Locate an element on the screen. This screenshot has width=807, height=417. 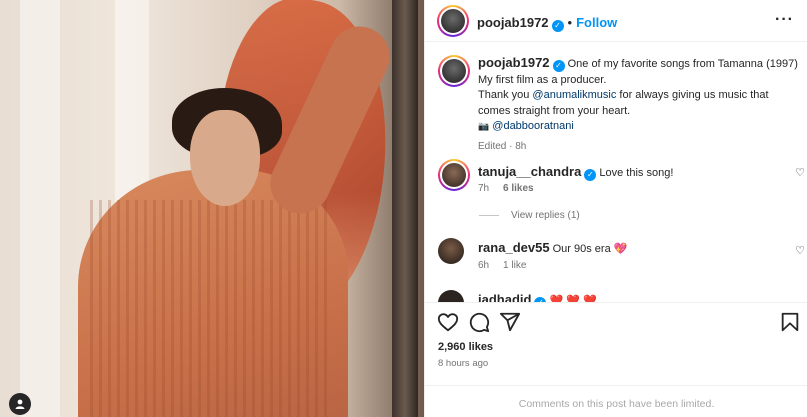
comment-text: Our 90s era is located at coordinates (583, 249).